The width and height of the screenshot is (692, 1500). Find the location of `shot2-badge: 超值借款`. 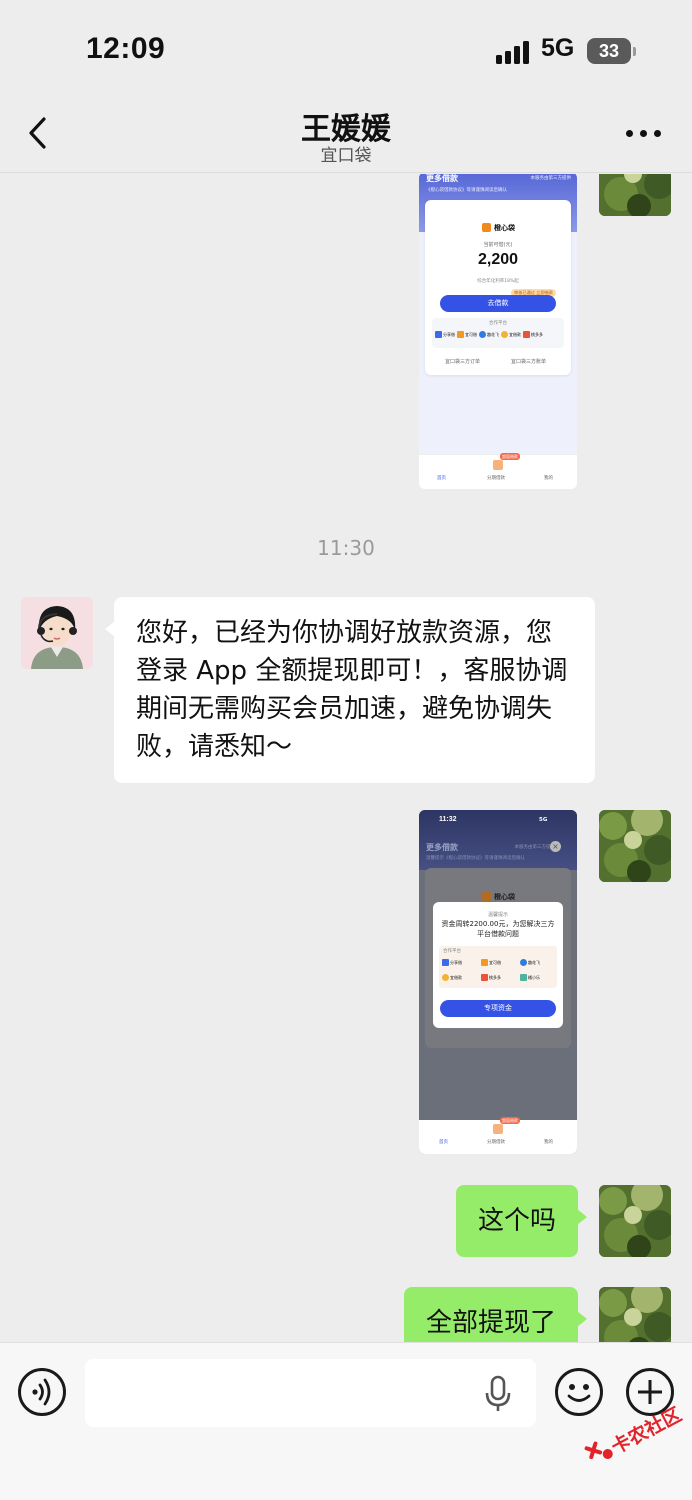

shot2-badge: 超值借款 is located at coordinates (510, 1120).